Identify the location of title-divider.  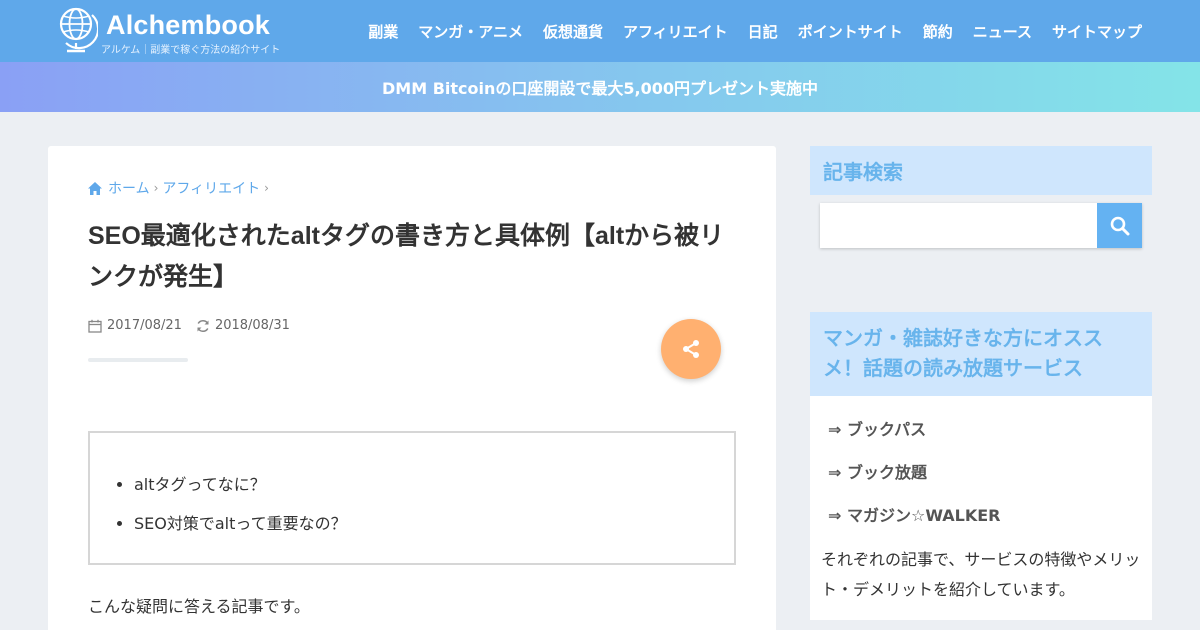
(138, 360).